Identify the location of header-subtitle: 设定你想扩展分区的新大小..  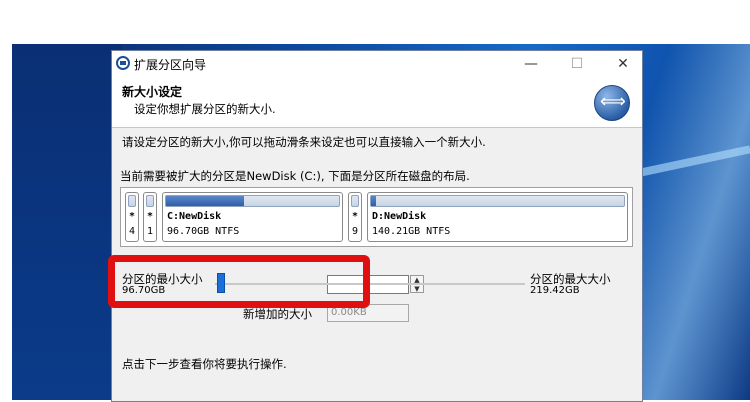
(205, 109).